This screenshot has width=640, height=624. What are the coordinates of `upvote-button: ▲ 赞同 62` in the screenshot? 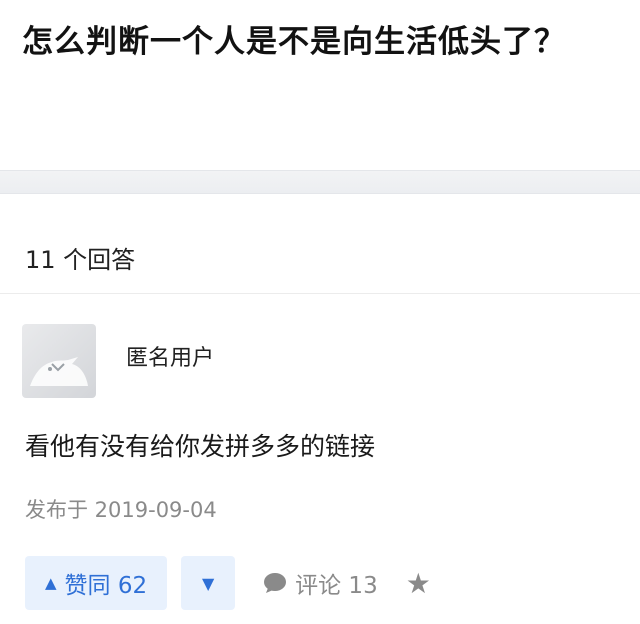 It's located at (96, 583).